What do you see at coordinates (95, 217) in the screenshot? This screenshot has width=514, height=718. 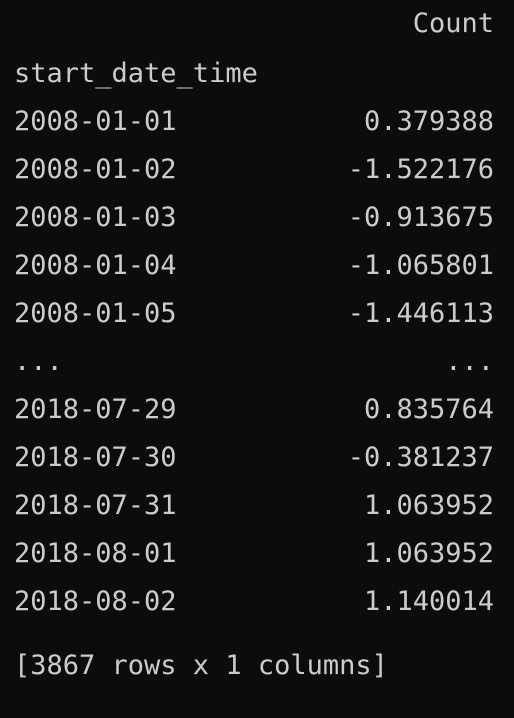 I see `row-index: 2008-01-03` at bounding box center [95, 217].